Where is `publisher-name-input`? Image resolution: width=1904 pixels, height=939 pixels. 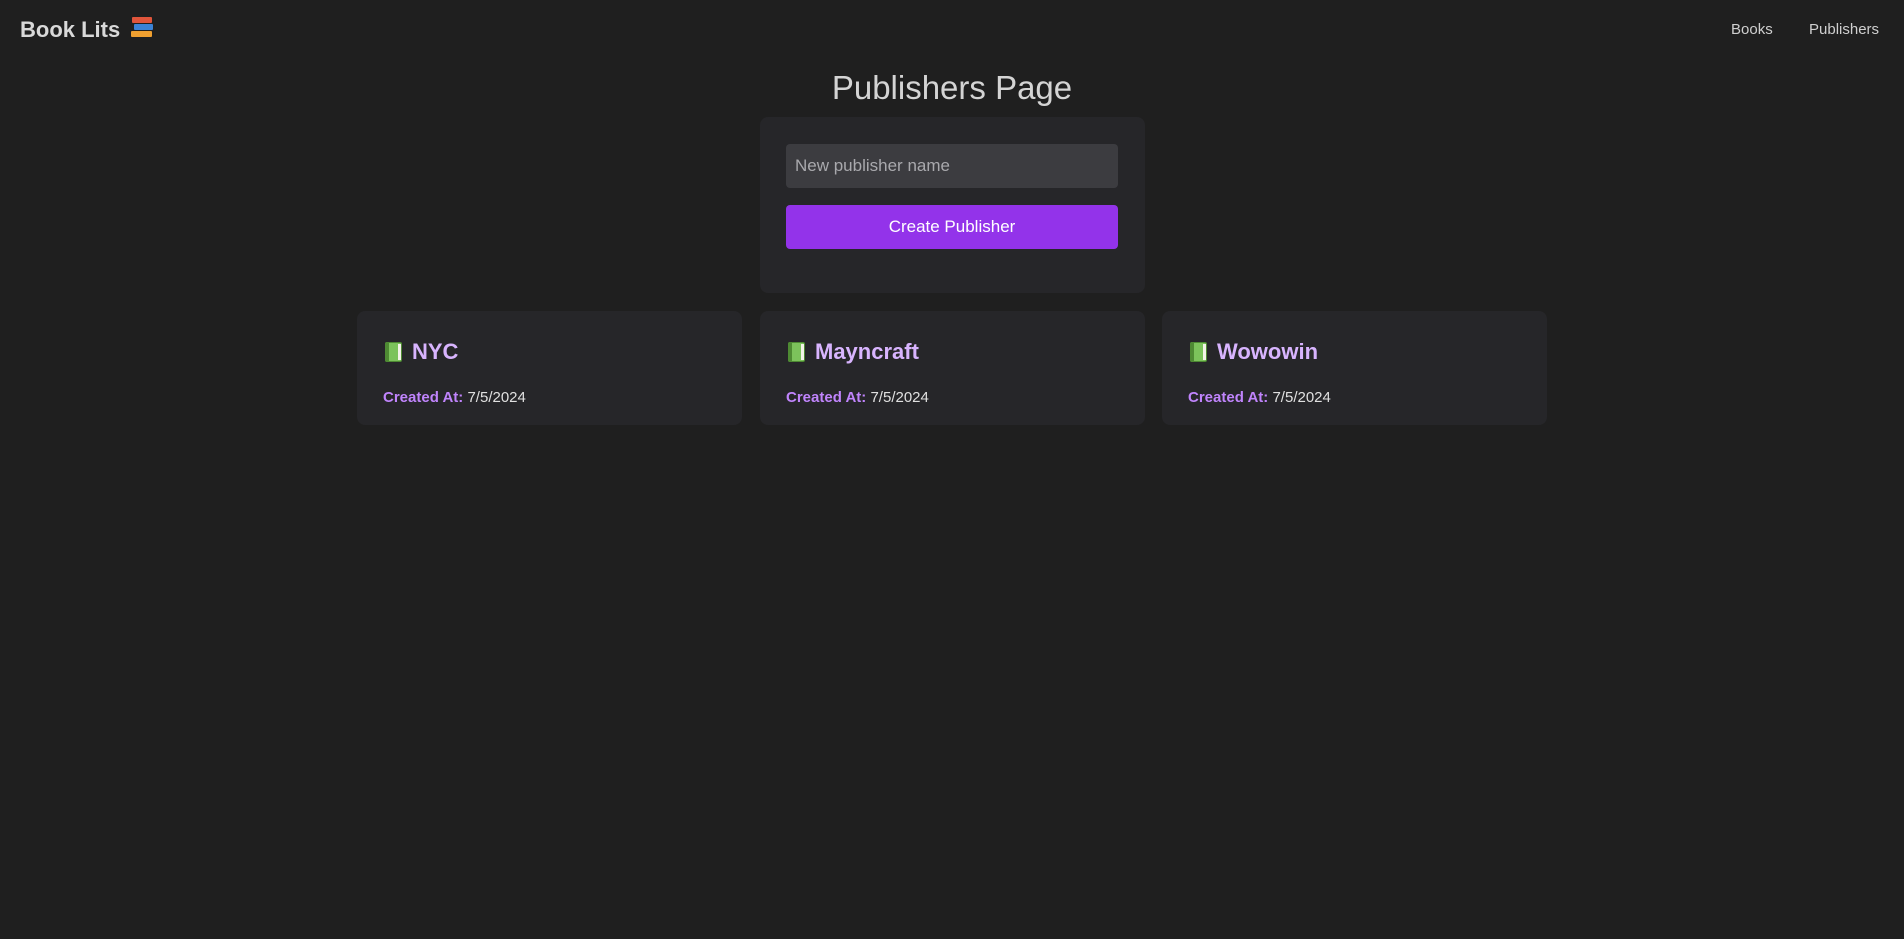 publisher-name-input is located at coordinates (952, 166).